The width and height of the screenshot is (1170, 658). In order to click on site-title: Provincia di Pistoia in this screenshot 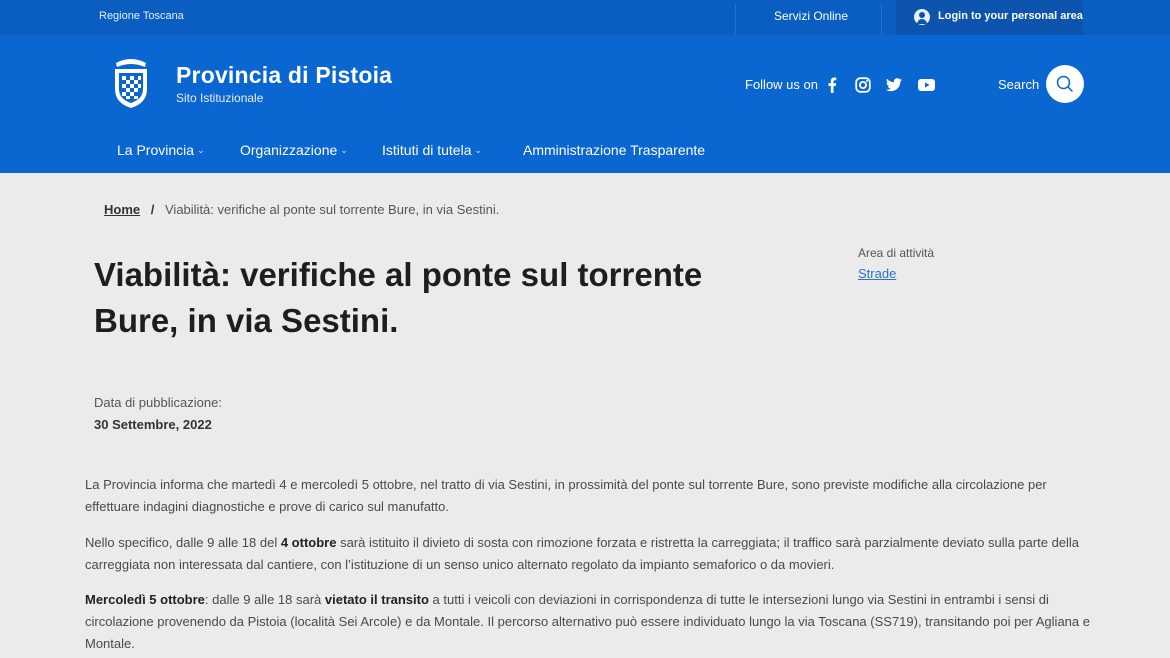, I will do `click(284, 75)`.